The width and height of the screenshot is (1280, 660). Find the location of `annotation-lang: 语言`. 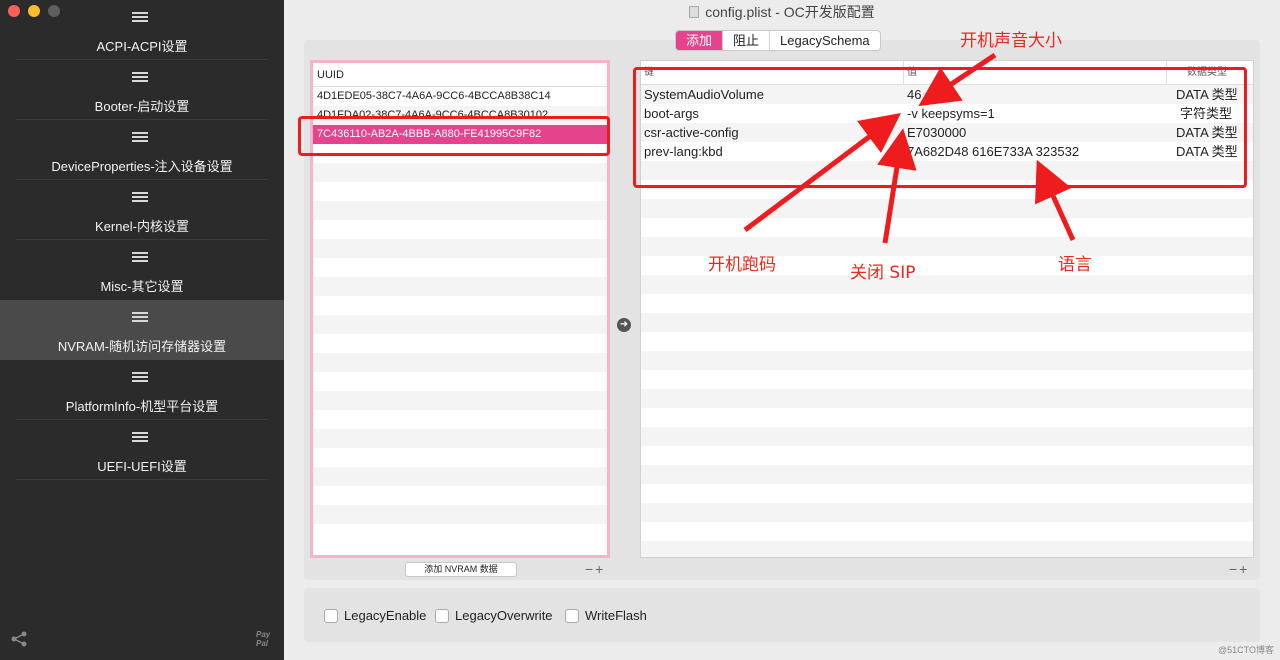

annotation-lang: 语言 is located at coordinates (1075, 265).